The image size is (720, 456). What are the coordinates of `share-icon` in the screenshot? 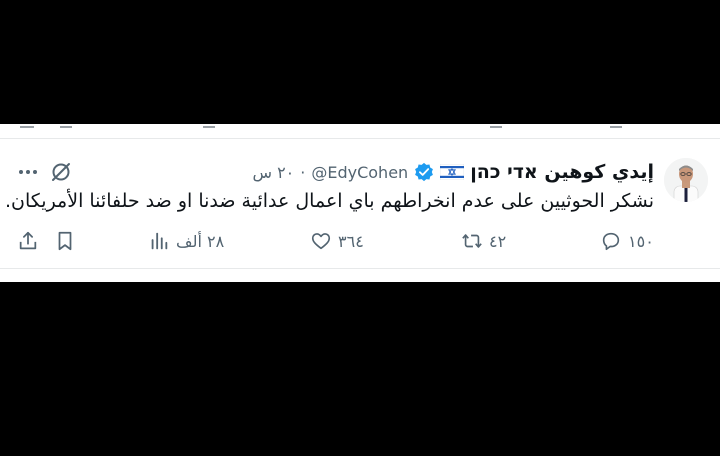 It's located at (28, 240).